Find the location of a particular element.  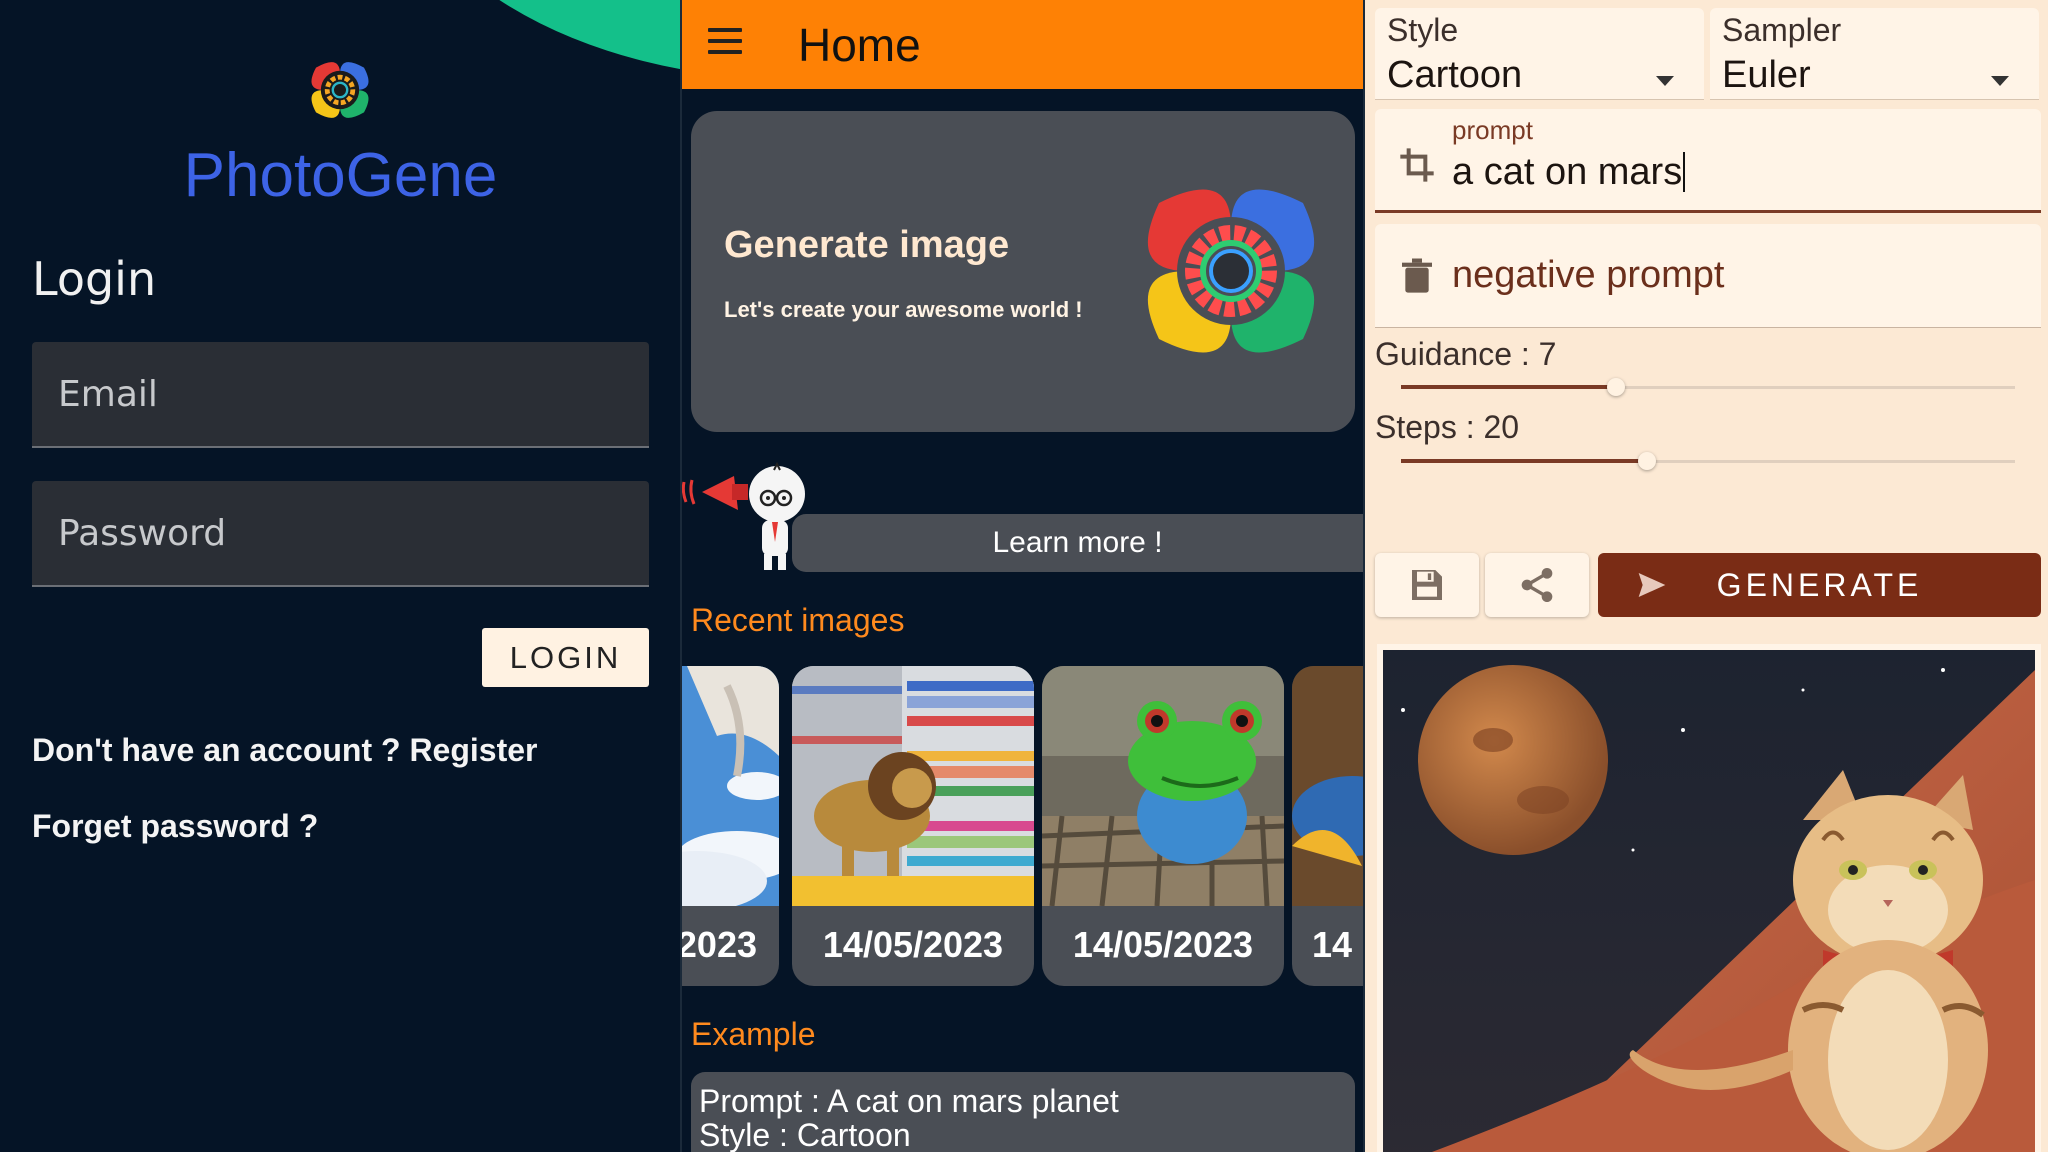

prompt-label: prompt is located at coordinates (1492, 130).